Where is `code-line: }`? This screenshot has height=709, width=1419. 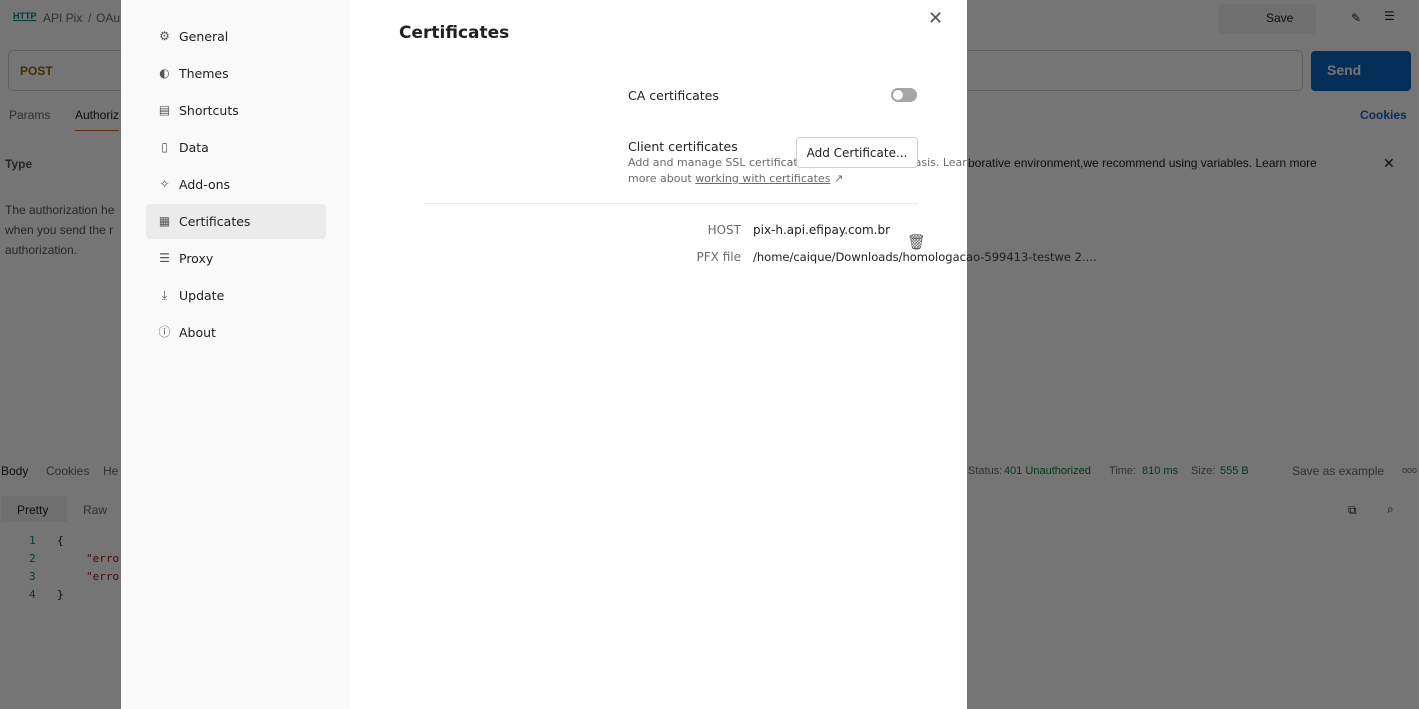 code-line: } is located at coordinates (60, 594).